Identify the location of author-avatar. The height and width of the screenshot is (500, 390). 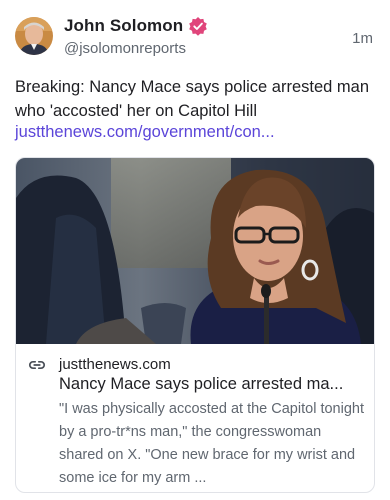
(34, 36).